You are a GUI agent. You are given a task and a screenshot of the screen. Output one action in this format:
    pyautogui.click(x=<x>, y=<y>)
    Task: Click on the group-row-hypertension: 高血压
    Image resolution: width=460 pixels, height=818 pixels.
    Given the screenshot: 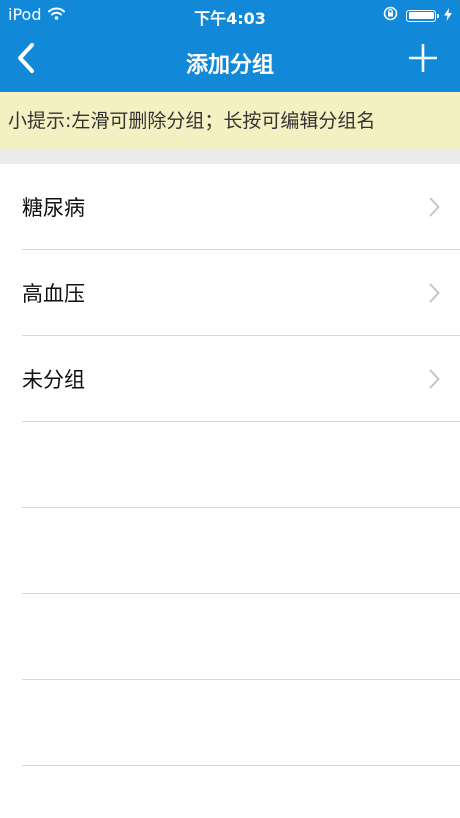 What is the action you would take?
    pyautogui.click(x=241, y=293)
    